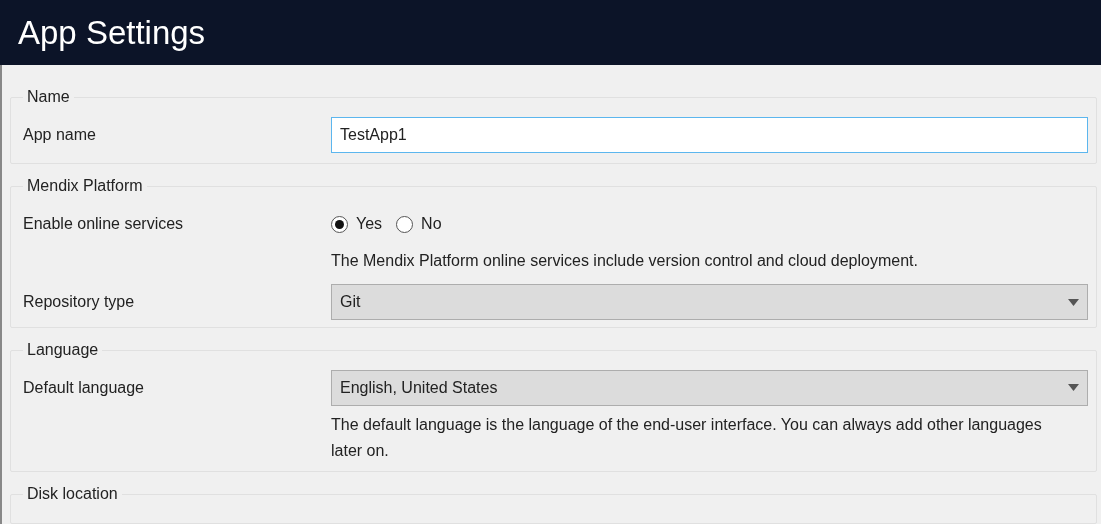 This screenshot has width=1101, height=524. Describe the element at coordinates (79, 302) in the screenshot. I see `field-label: Repository type` at that location.